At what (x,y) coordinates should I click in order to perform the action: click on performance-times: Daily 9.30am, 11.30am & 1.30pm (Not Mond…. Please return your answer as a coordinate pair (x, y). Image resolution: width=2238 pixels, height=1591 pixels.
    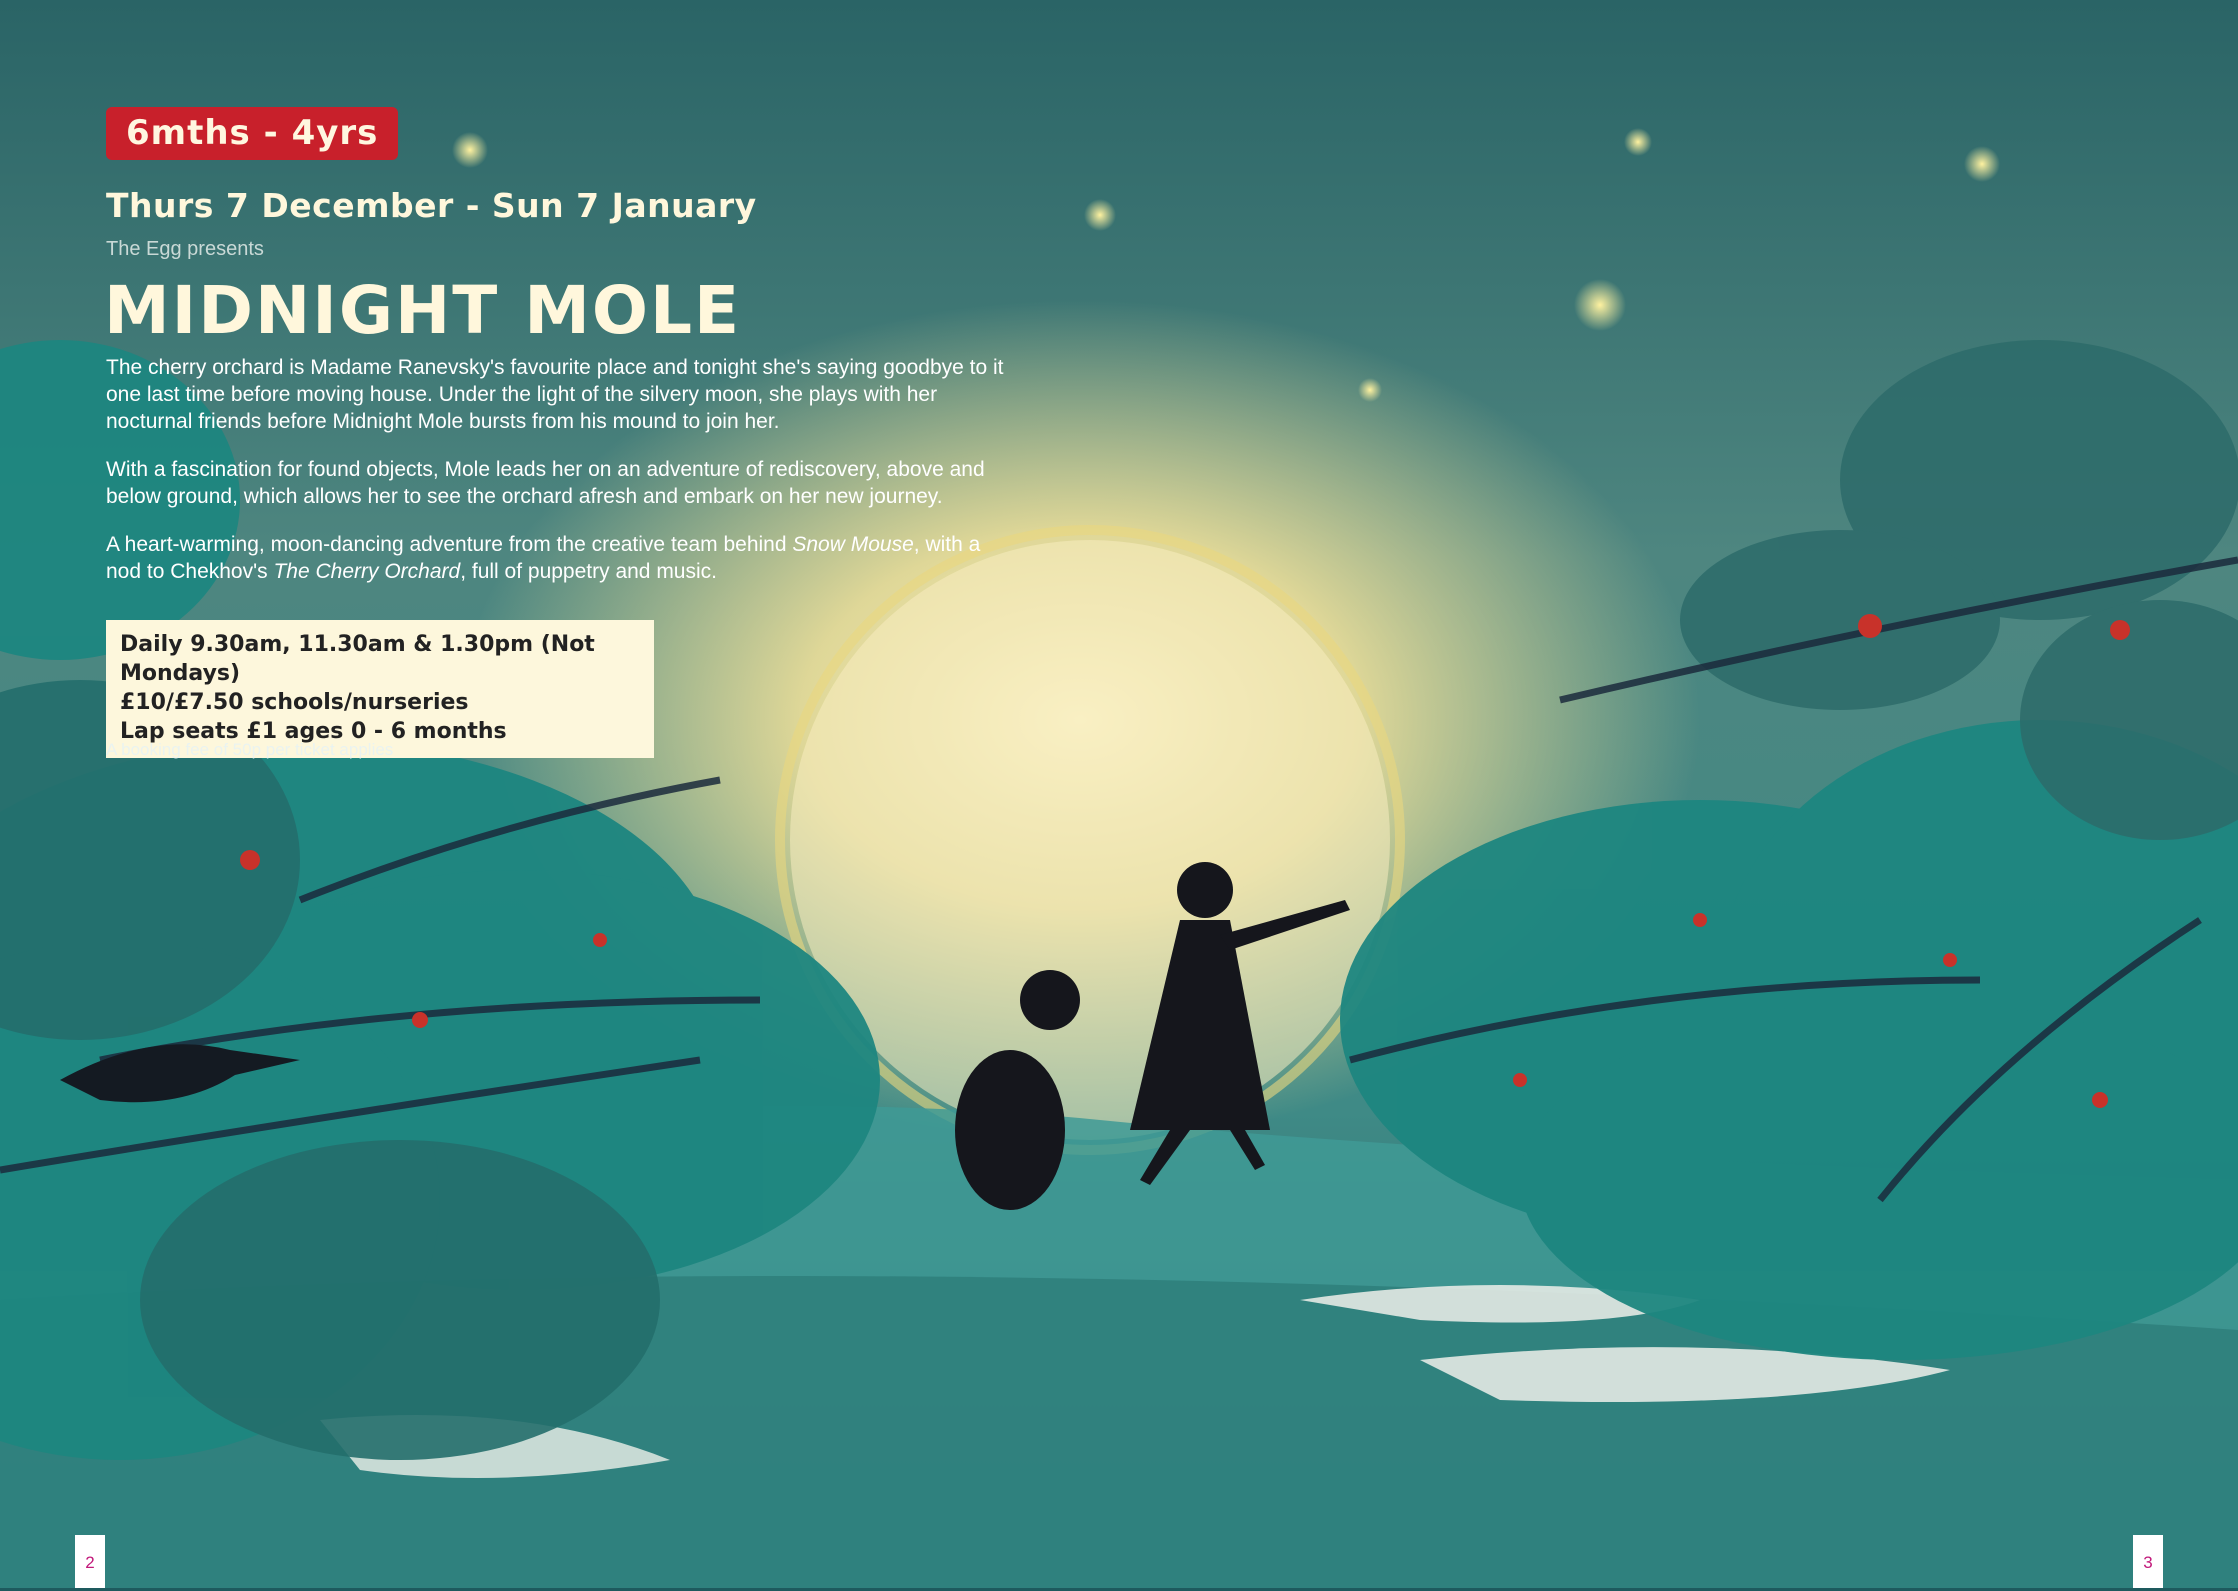
    Looking at the image, I should click on (357, 659).